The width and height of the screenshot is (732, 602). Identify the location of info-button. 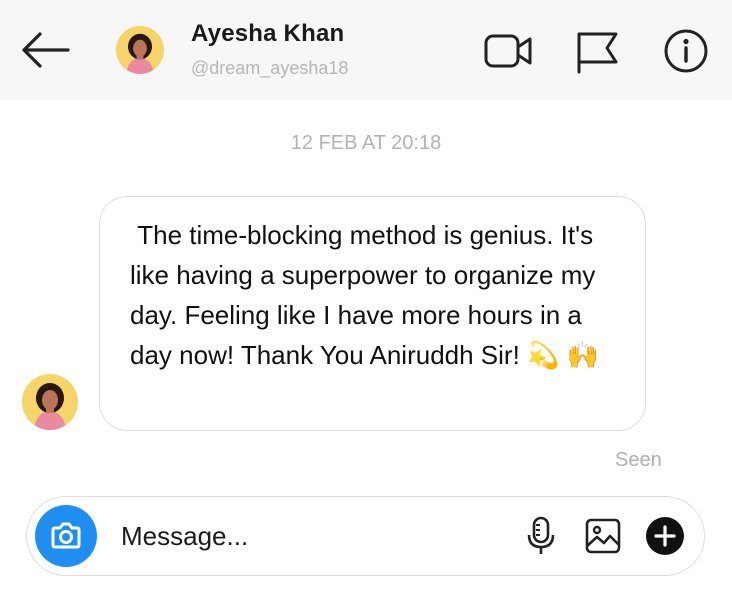
(686, 51).